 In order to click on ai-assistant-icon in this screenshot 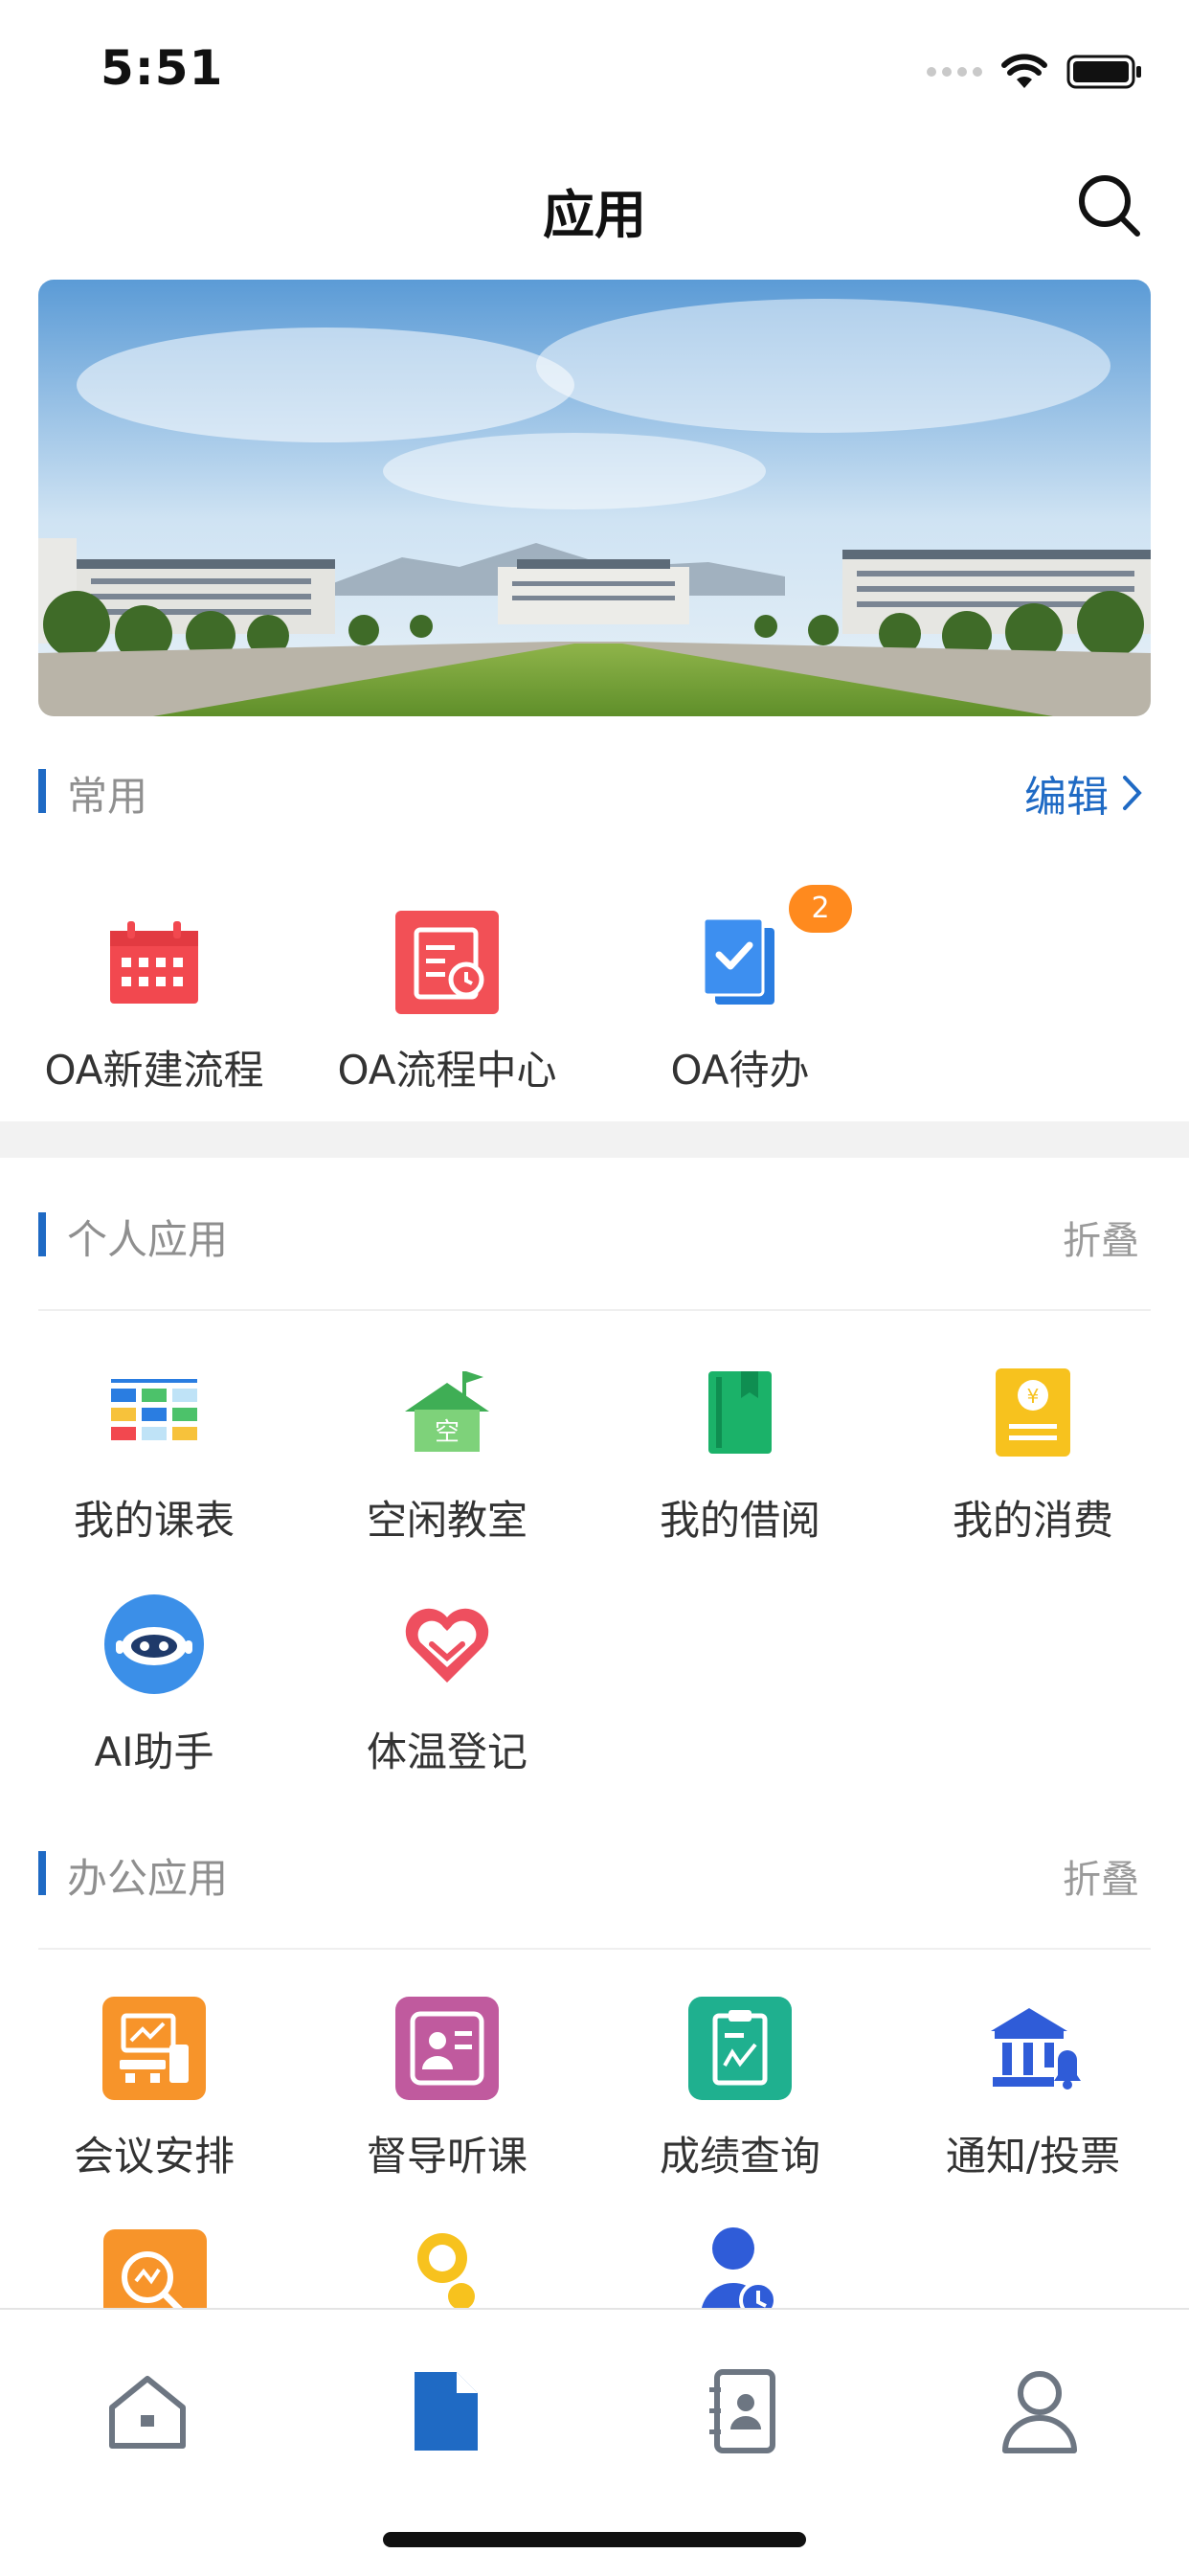, I will do `click(154, 1644)`.